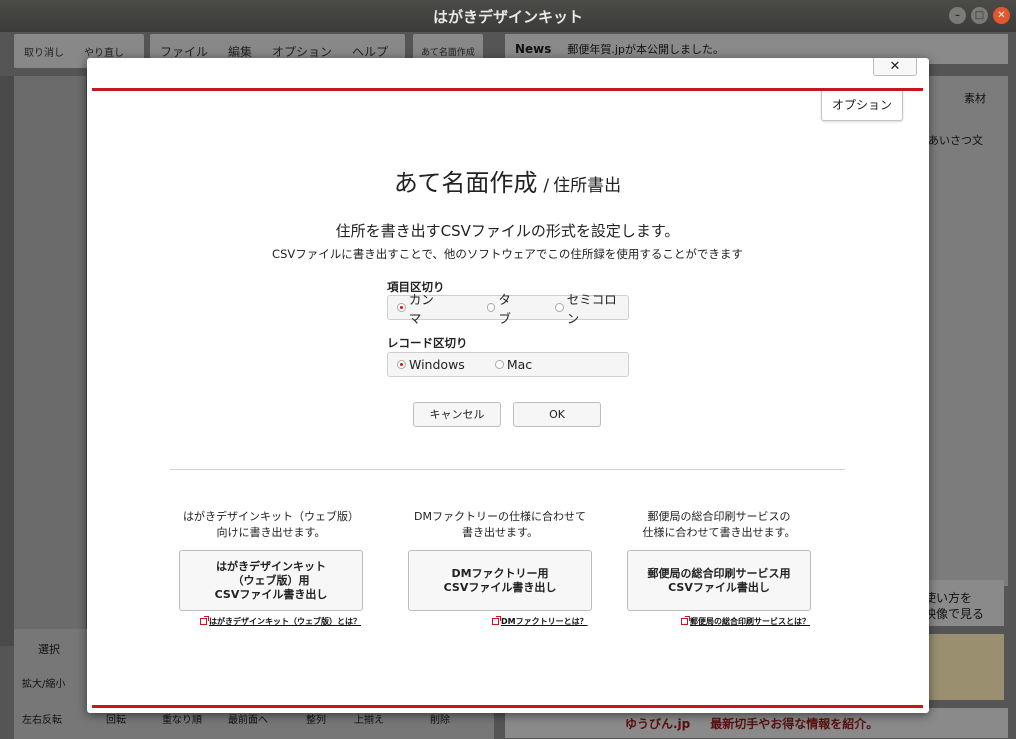 This screenshot has width=1016, height=739. I want to click on window-title: はがきデザインキット, so click(507, 16).